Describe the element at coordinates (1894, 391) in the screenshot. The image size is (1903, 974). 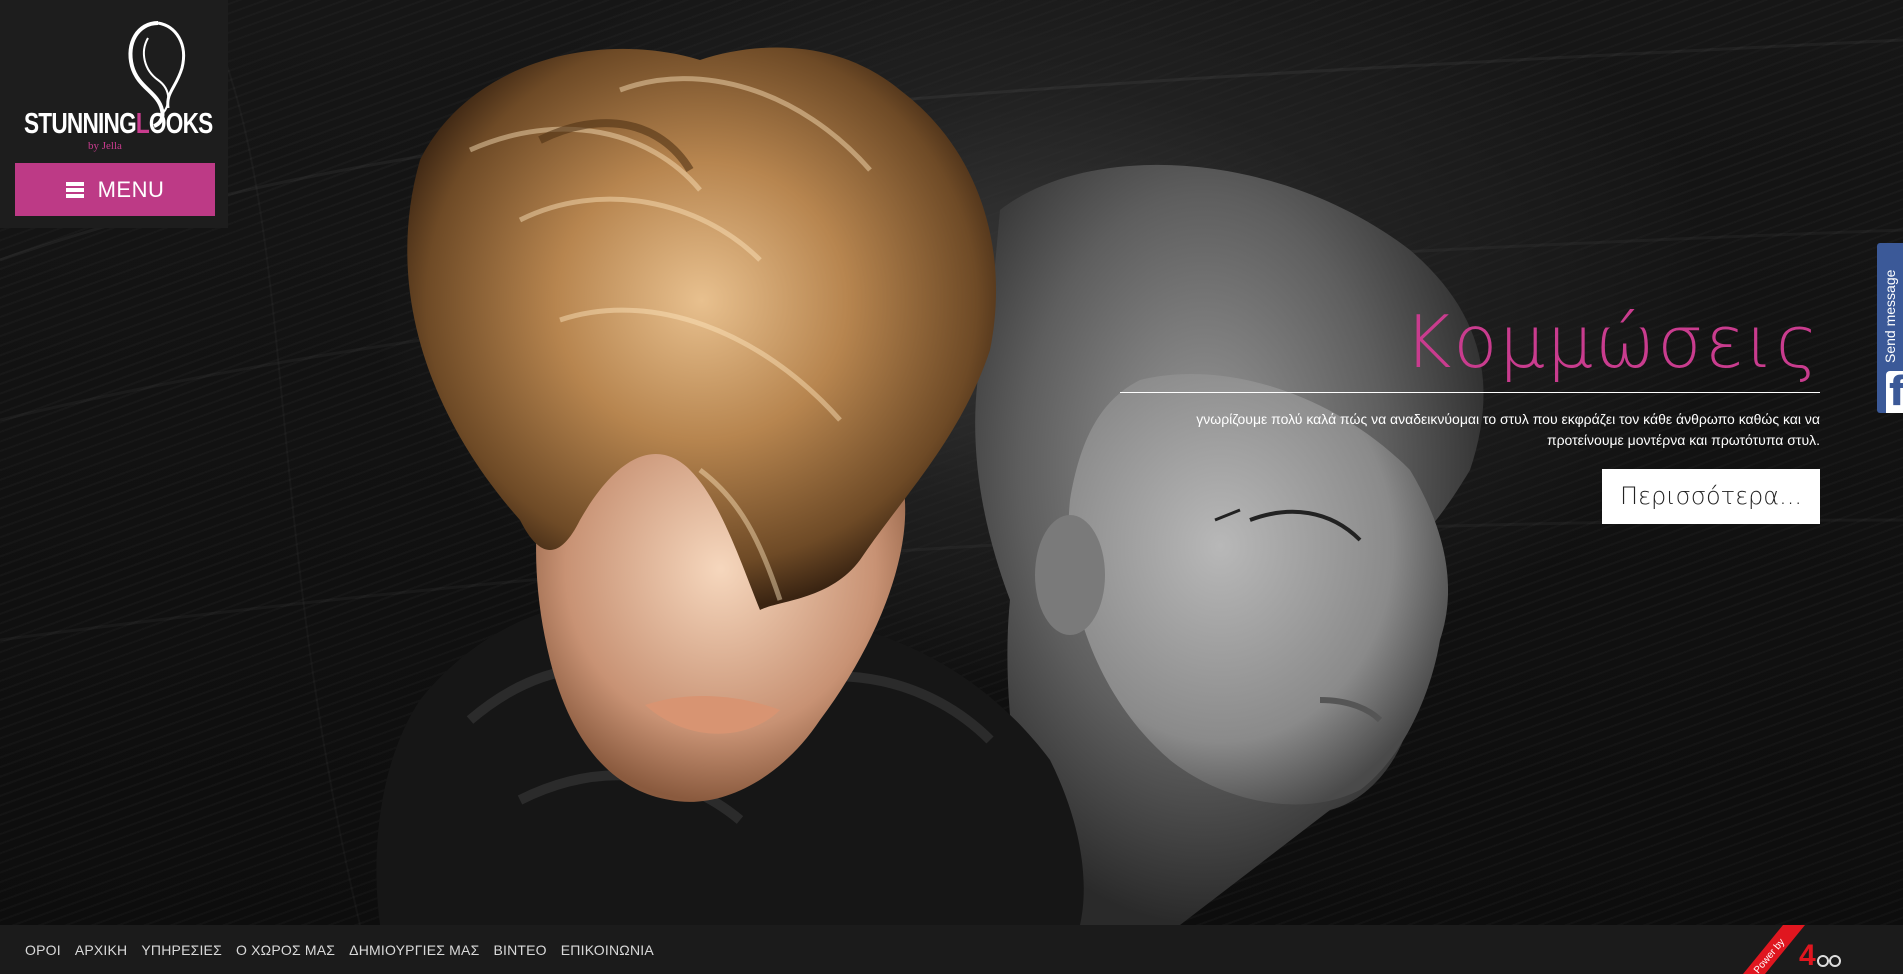
I see `facebook-icon: f` at that location.